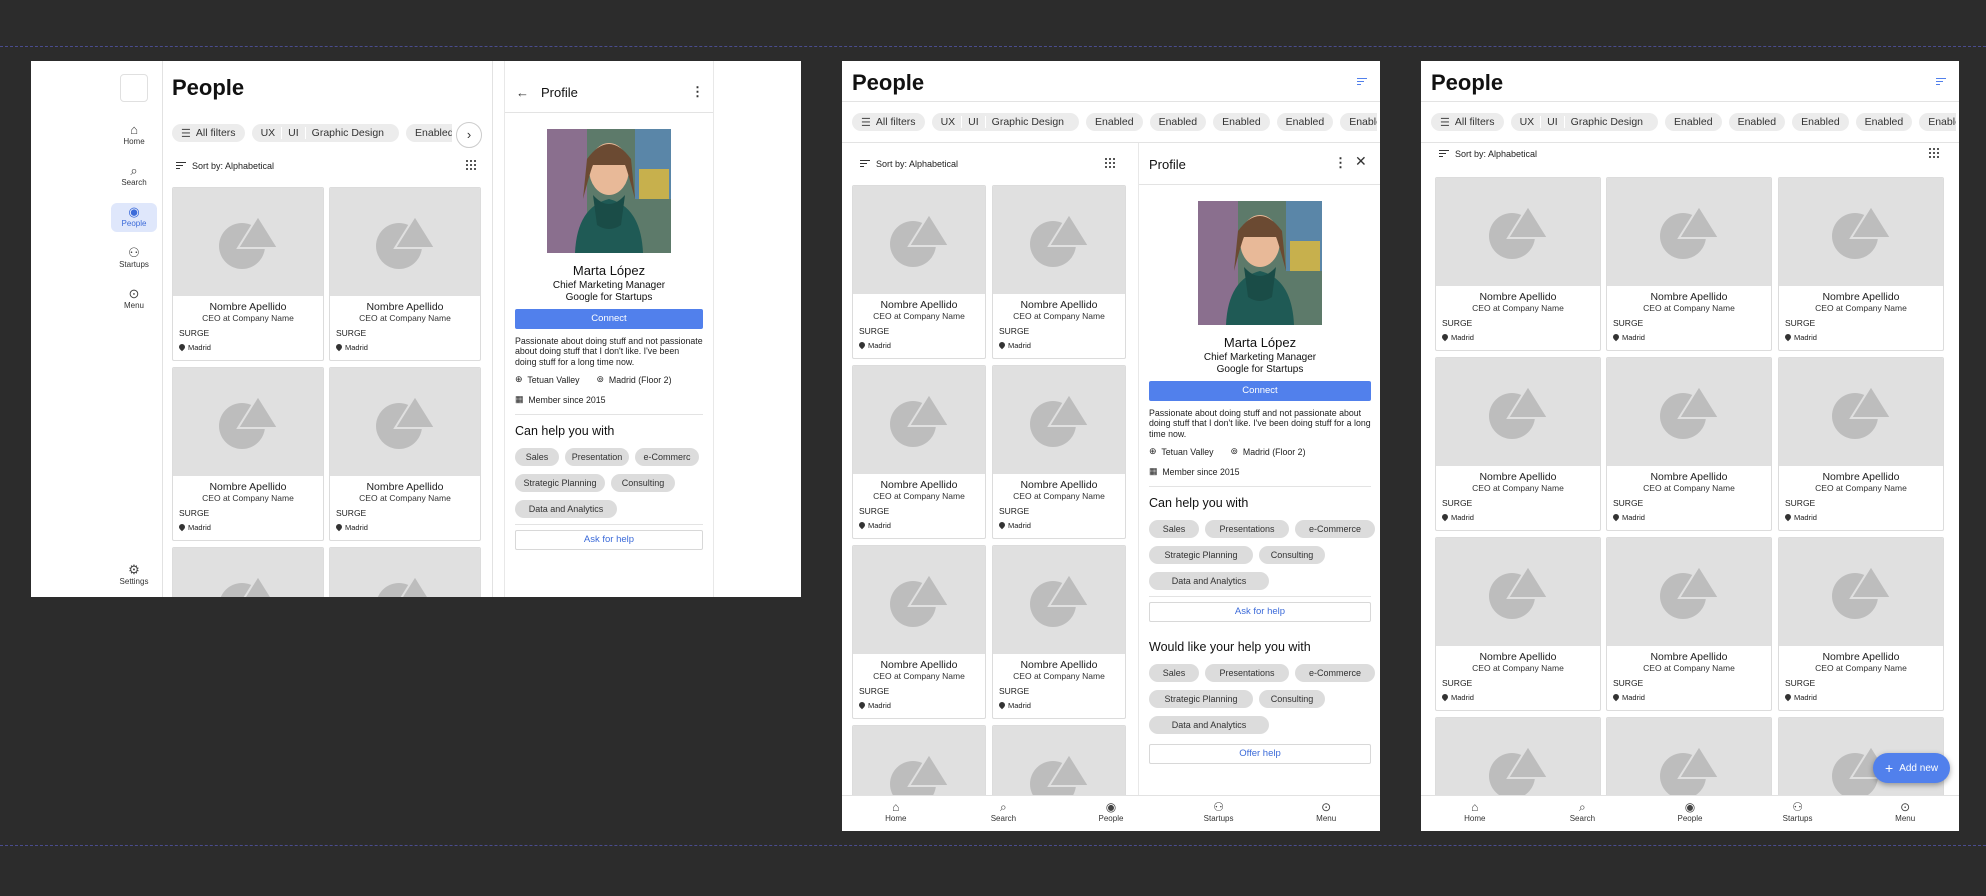  I want to click on tune-icon: ☰, so click(1445, 122).